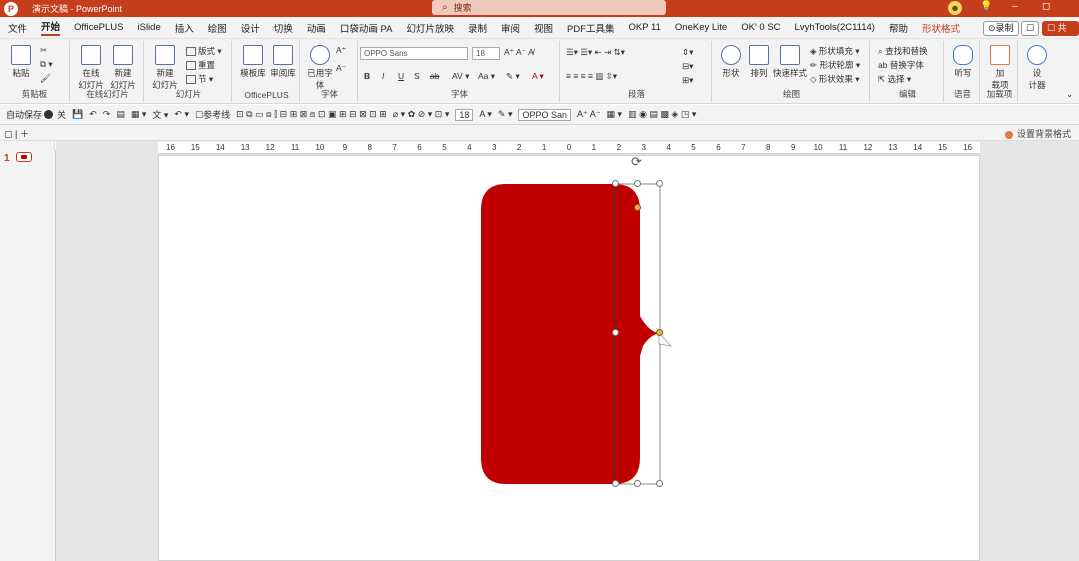 This screenshot has height=561, width=1079. What do you see at coordinates (77, 114) in the screenshot?
I see `save-icon: 💾` at bounding box center [77, 114].